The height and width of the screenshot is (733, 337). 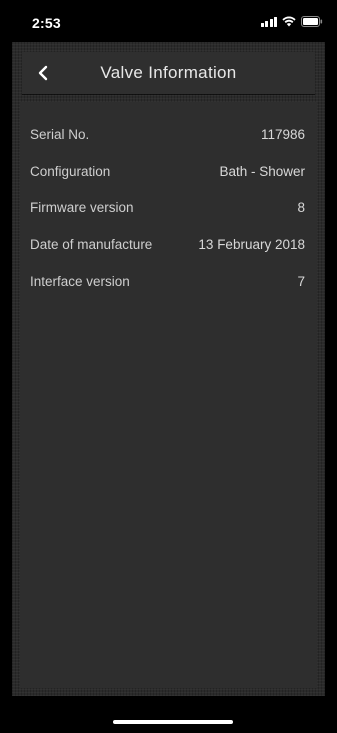 What do you see at coordinates (60, 134) in the screenshot?
I see `info-label: Serial No.` at bounding box center [60, 134].